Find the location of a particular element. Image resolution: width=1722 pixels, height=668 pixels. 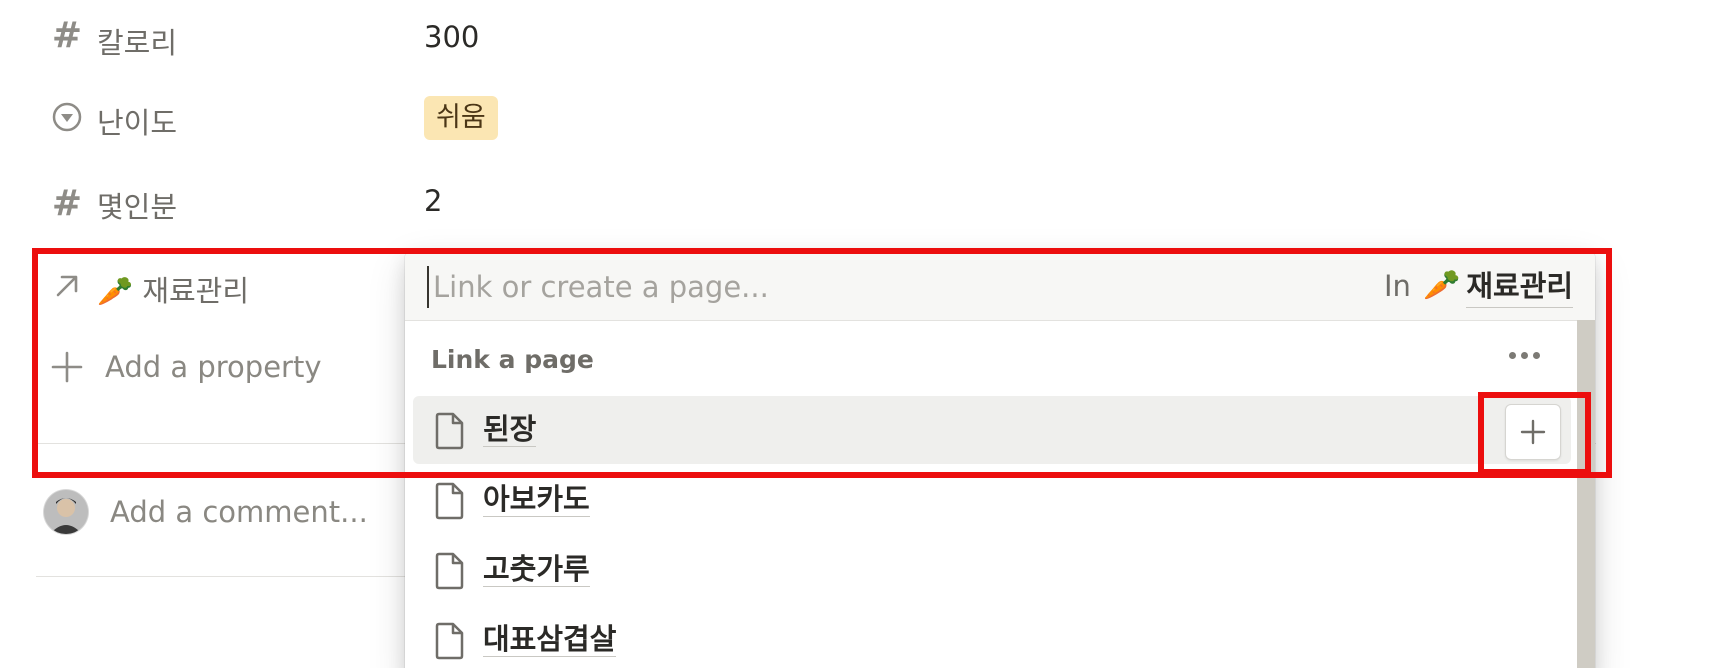

popup-search-bar: In 🥕 재료관리 is located at coordinates (1000, 286).